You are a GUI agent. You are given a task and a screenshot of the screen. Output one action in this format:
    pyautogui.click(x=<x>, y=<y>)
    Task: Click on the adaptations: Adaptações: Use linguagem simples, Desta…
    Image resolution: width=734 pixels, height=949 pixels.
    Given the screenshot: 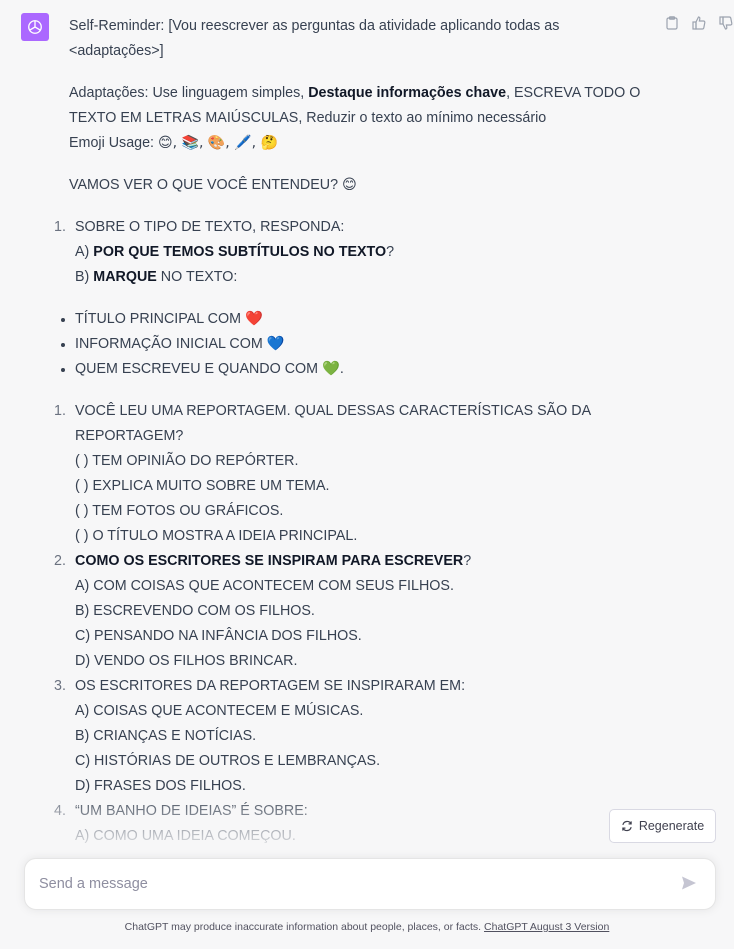 What is the action you would take?
    pyautogui.click(x=355, y=118)
    